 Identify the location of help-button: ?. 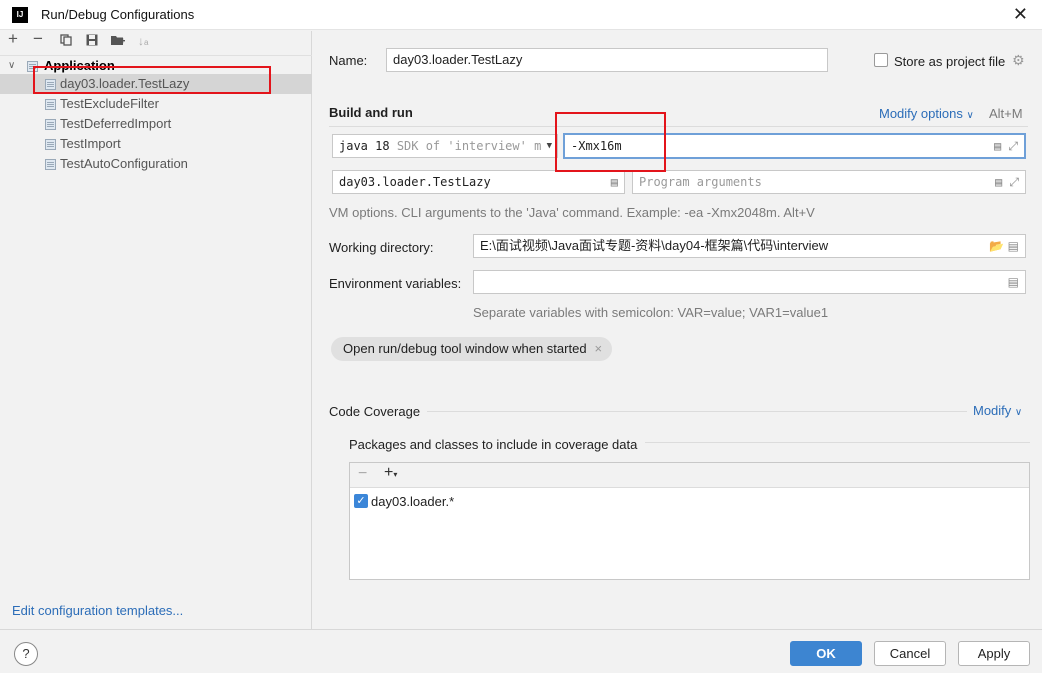
(26, 654).